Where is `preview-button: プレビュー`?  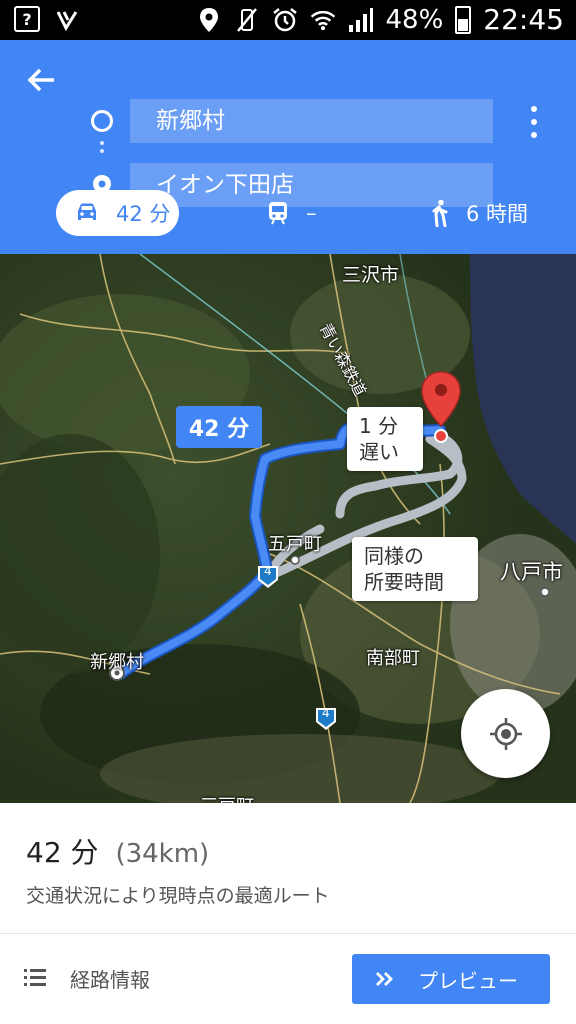 preview-button: プレビュー is located at coordinates (451, 979).